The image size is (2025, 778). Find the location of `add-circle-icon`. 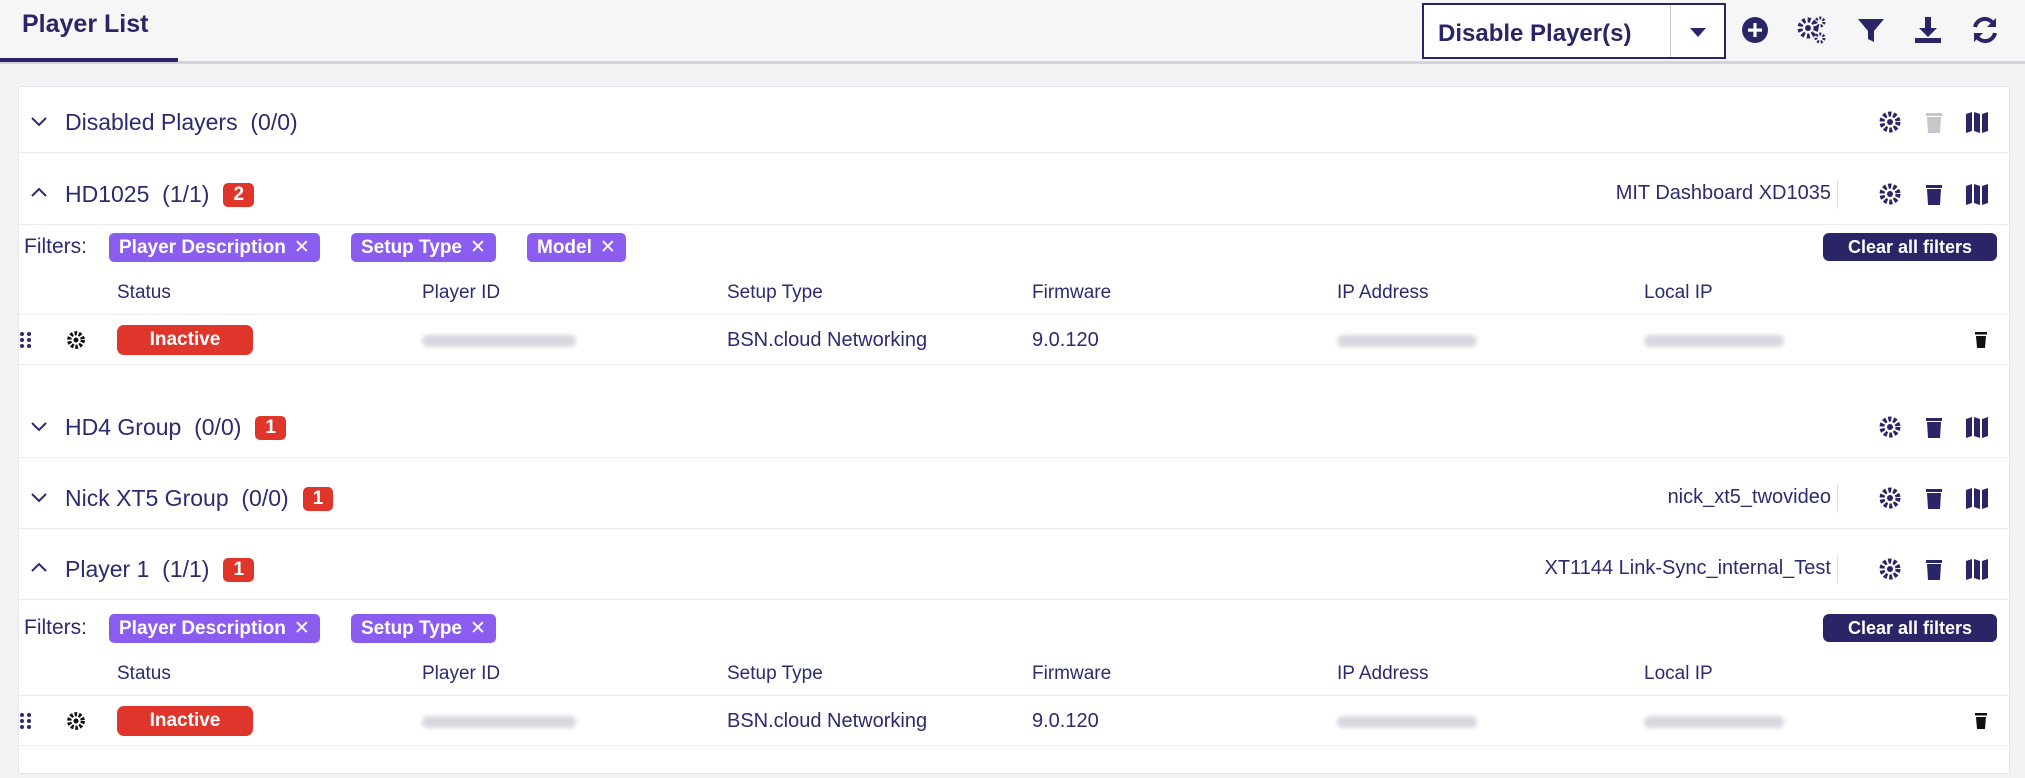

add-circle-icon is located at coordinates (1755, 30).